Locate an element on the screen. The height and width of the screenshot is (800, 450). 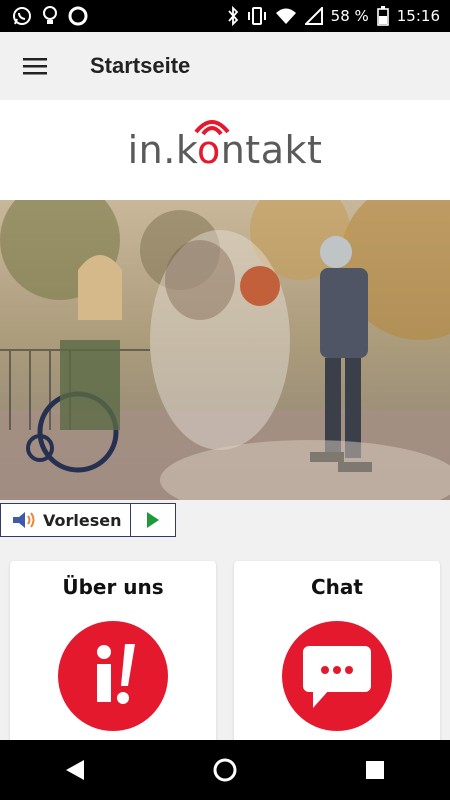
logo-text-part-2: ntakt is located at coordinates (271, 150).